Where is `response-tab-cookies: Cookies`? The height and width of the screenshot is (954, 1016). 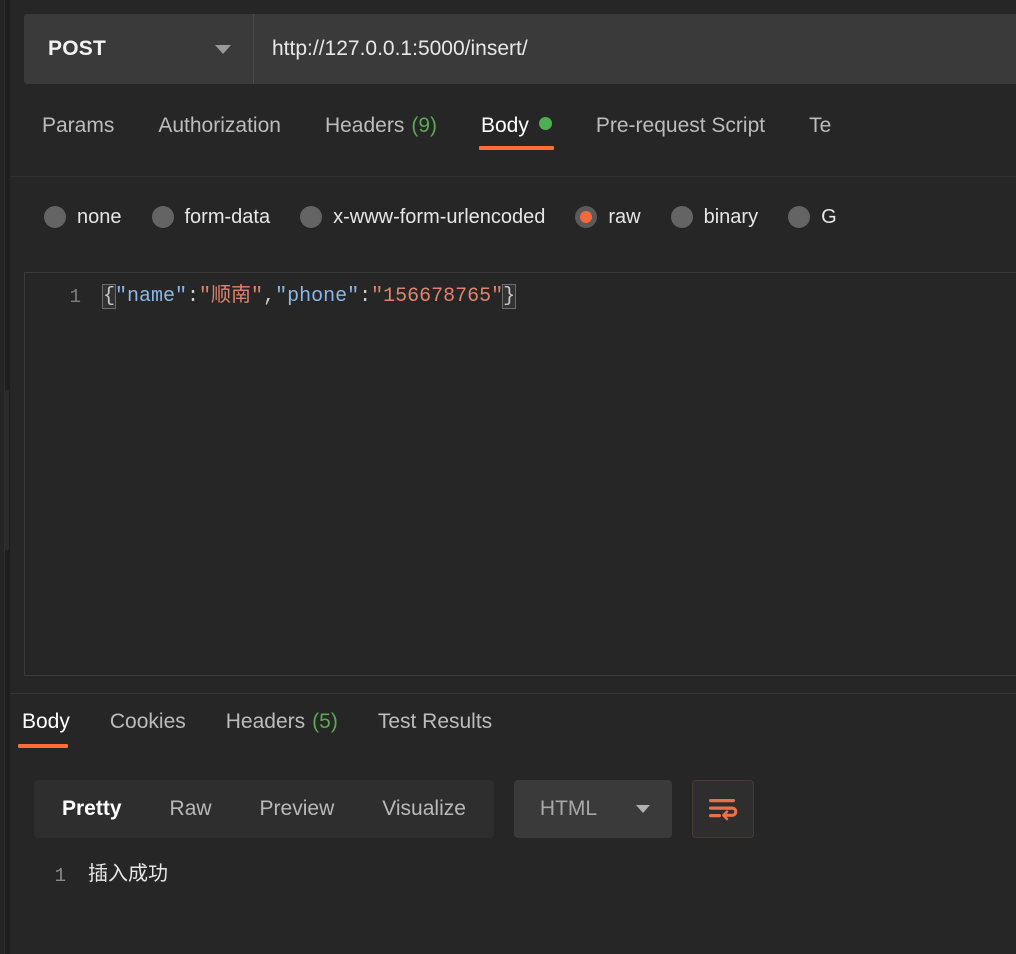 response-tab-cookies: Cookies is located at coordinates (148, 730).